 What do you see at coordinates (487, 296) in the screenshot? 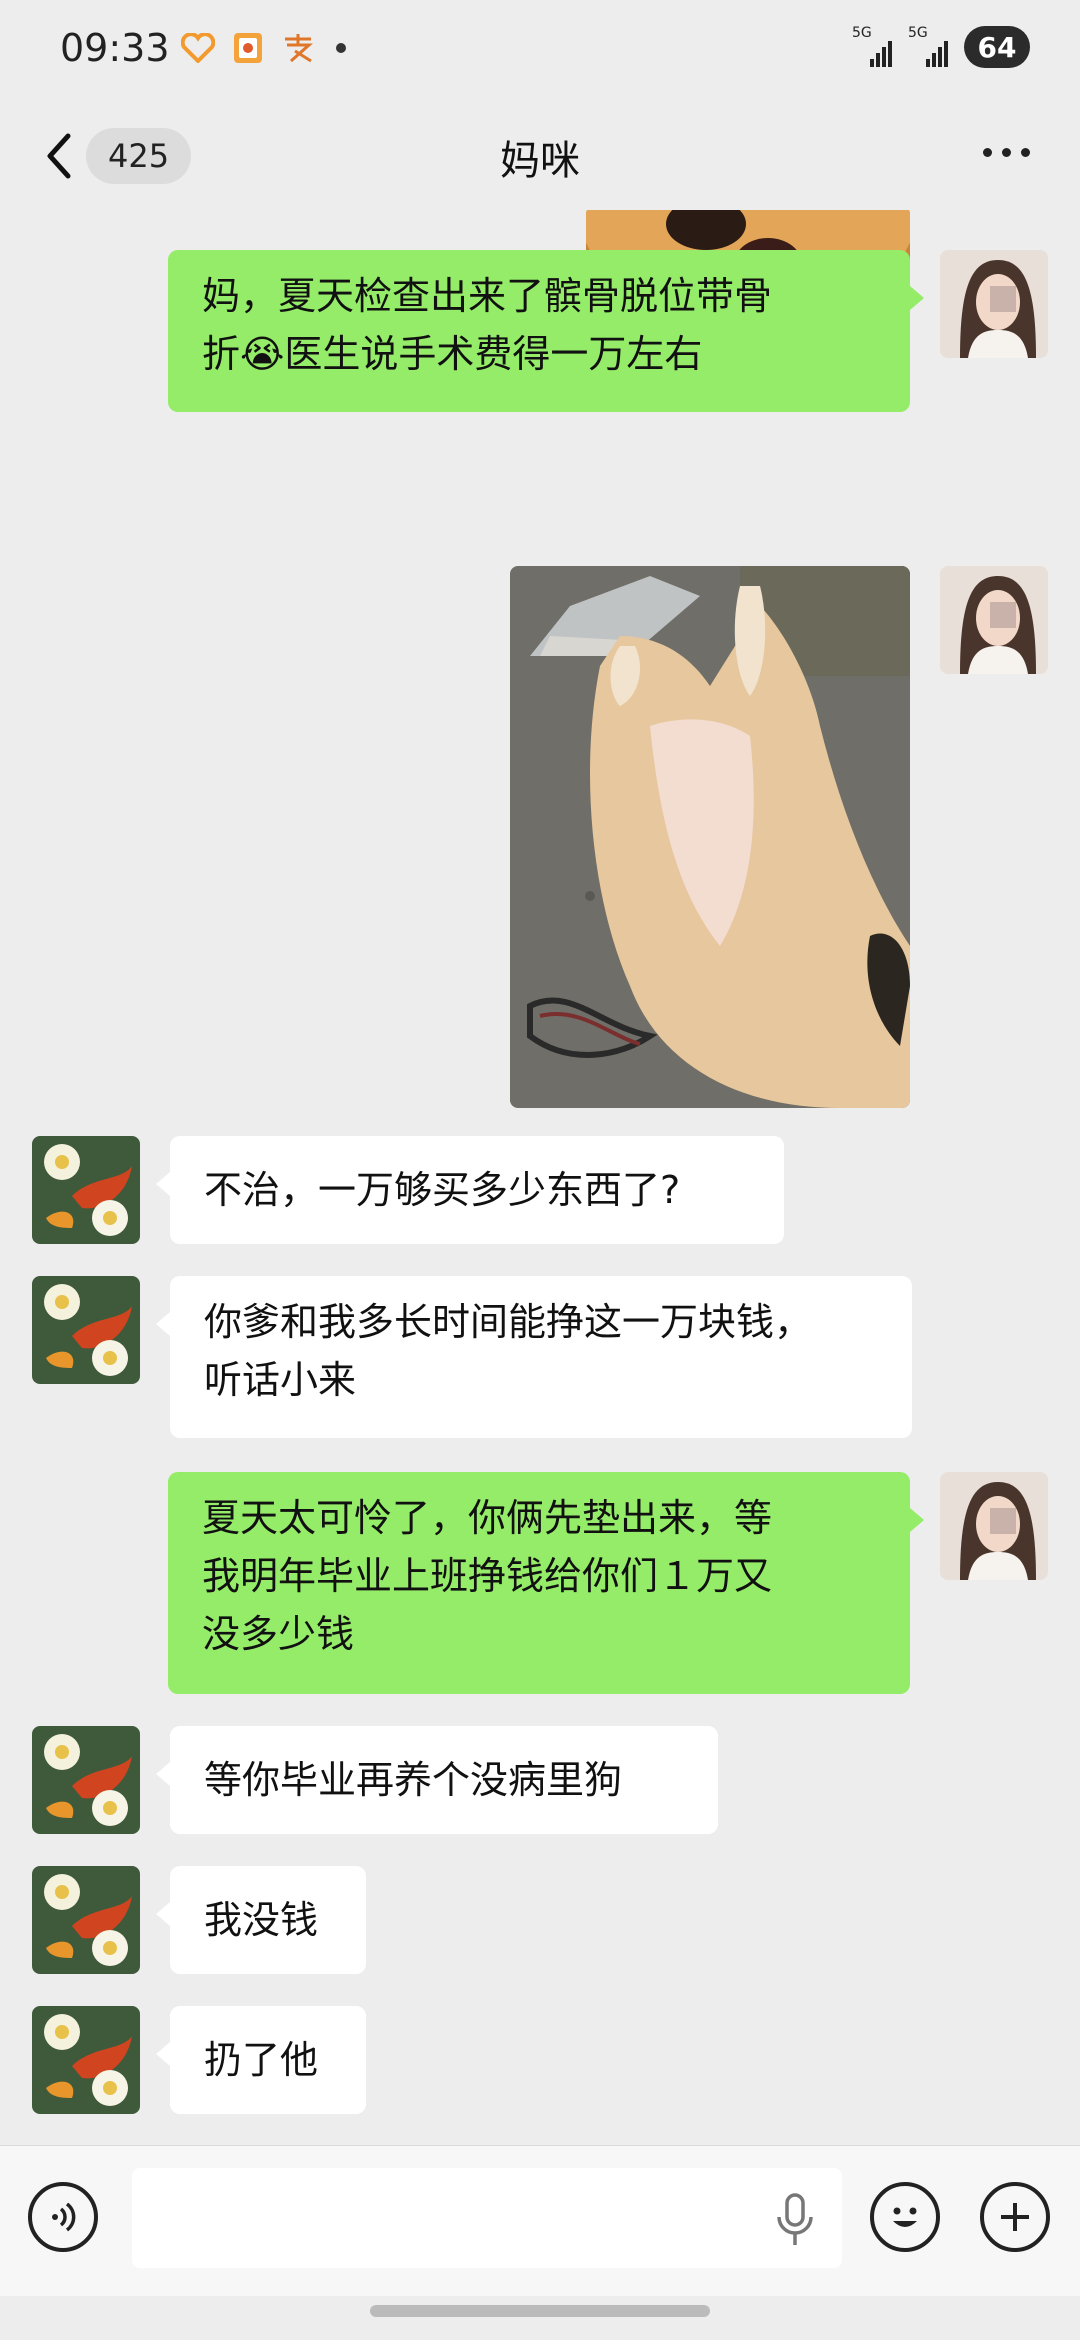
I see `message-text: 妈，夏天检查出来了髌骨脱位带骨` at bounding box center [487, 296].